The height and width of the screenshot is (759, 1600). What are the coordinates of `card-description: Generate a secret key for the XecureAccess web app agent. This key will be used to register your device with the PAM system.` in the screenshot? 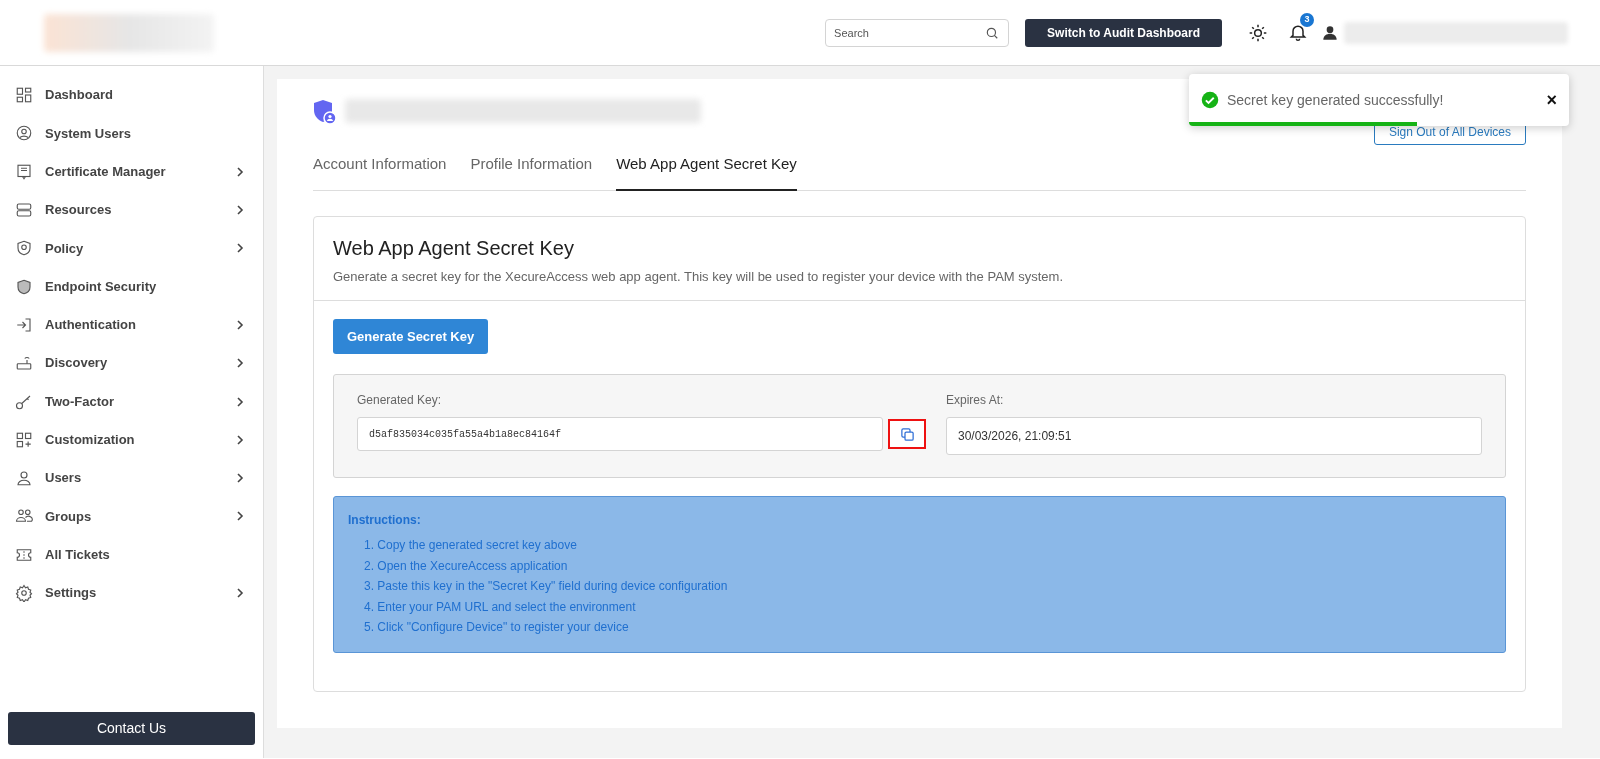 It's located at (699, 276).